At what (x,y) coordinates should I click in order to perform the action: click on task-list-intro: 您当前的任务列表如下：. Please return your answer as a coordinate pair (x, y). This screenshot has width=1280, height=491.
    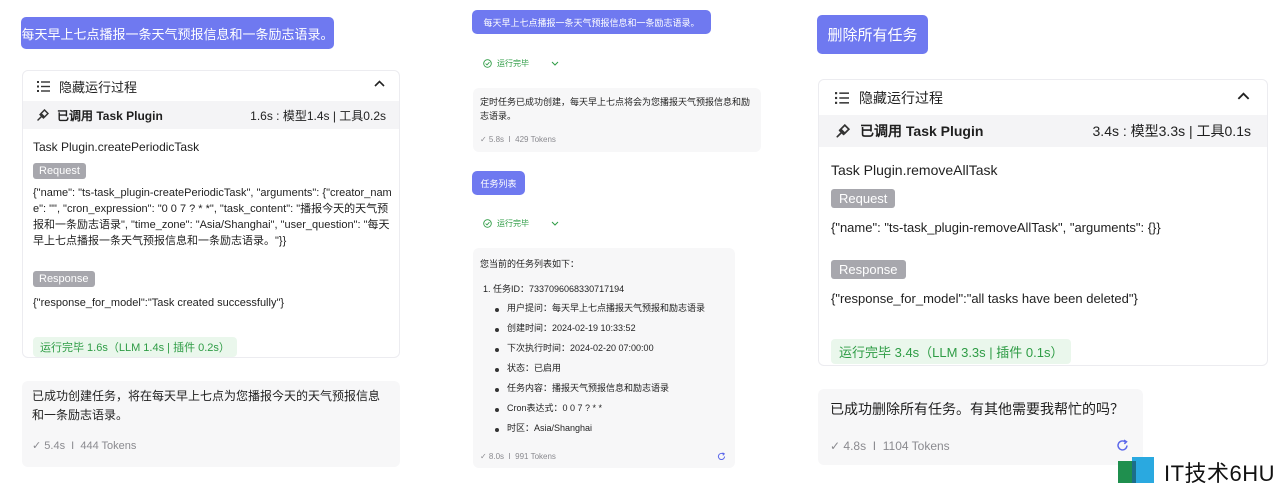
    Looking at the image, I should click on (530, 264).